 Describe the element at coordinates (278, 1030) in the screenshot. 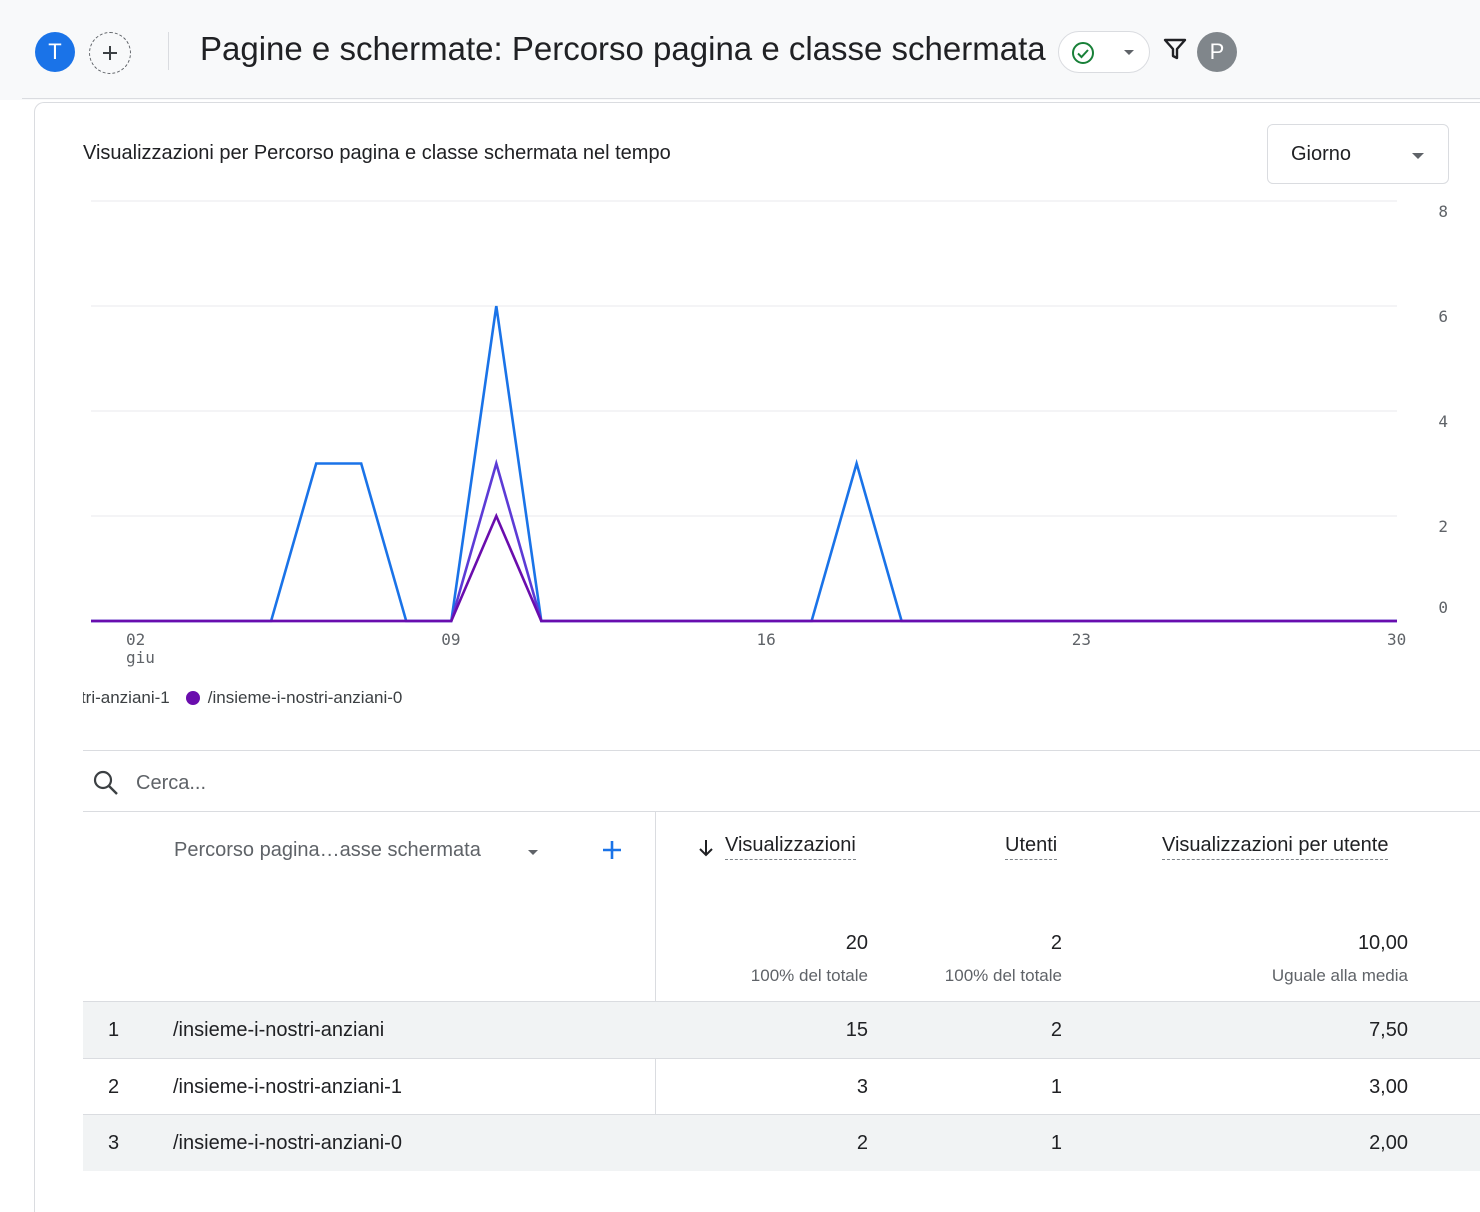

I see `row-path: /insieme-i-nostri-anziani` at that location.